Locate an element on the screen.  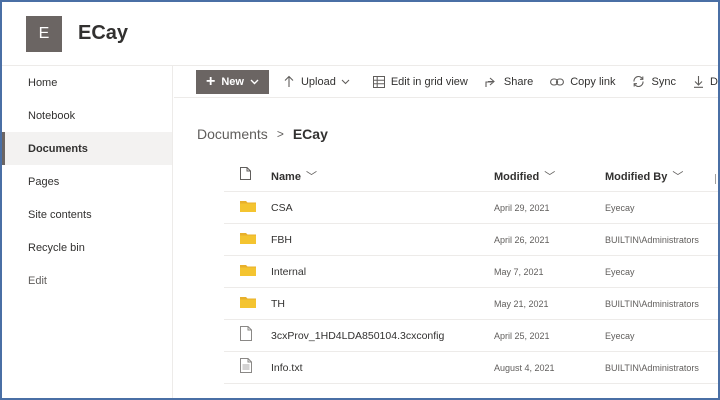
plus-icon: + is located at coordinates (211, 81).